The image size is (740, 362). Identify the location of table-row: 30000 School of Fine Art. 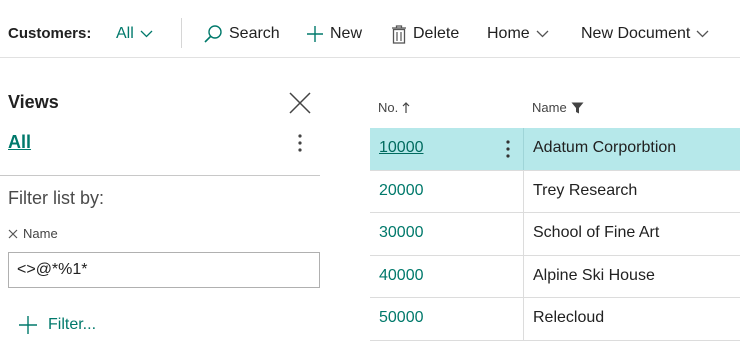
(555, 234).